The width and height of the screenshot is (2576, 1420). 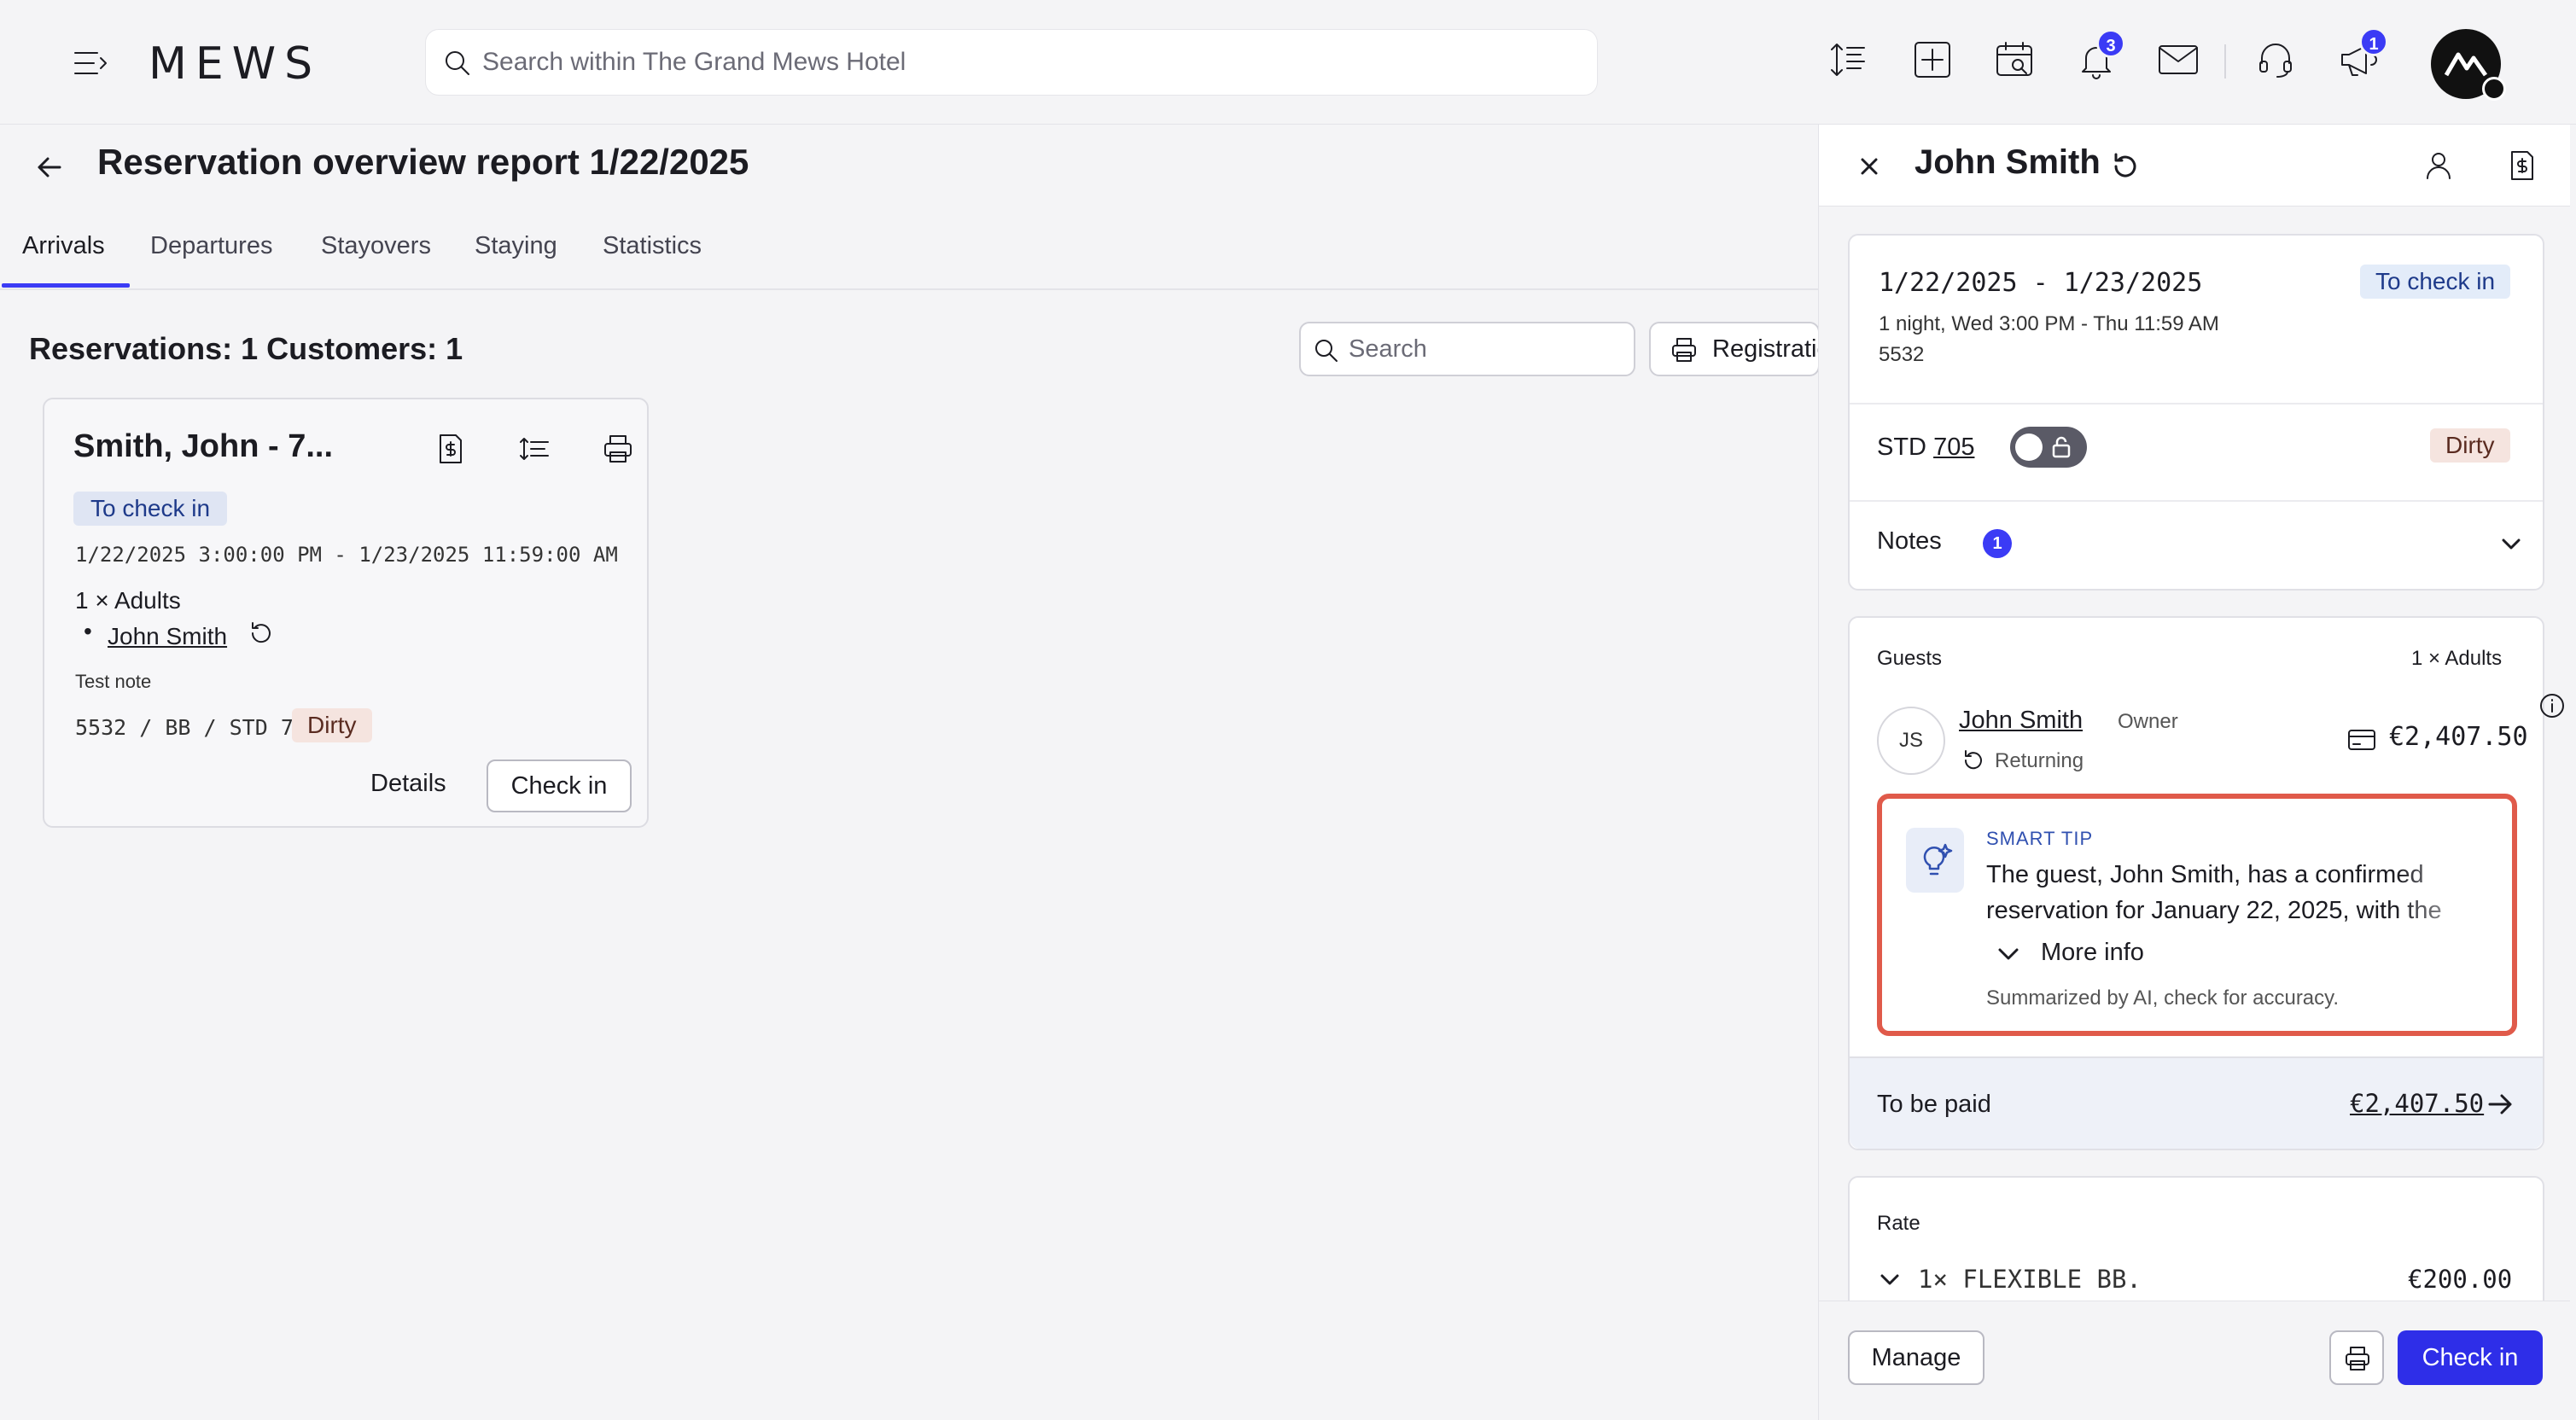 What do you see at coordinates (63, 260) in the screenshot?
I see `tab-arrivals: Arrivals` at bounding box center [63, 260].